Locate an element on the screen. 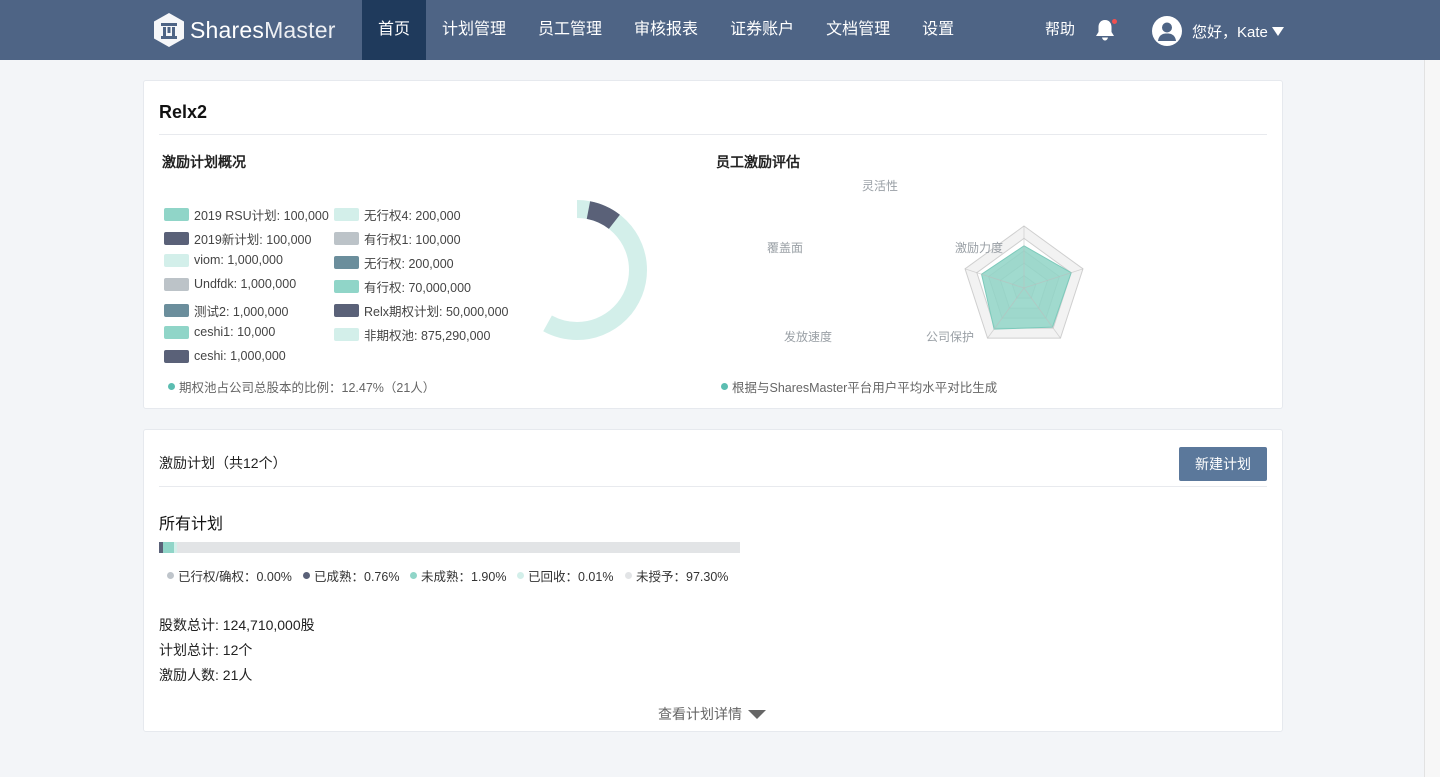  legend-item: viom: 1,000,000 is located at coordinates (223, 260).